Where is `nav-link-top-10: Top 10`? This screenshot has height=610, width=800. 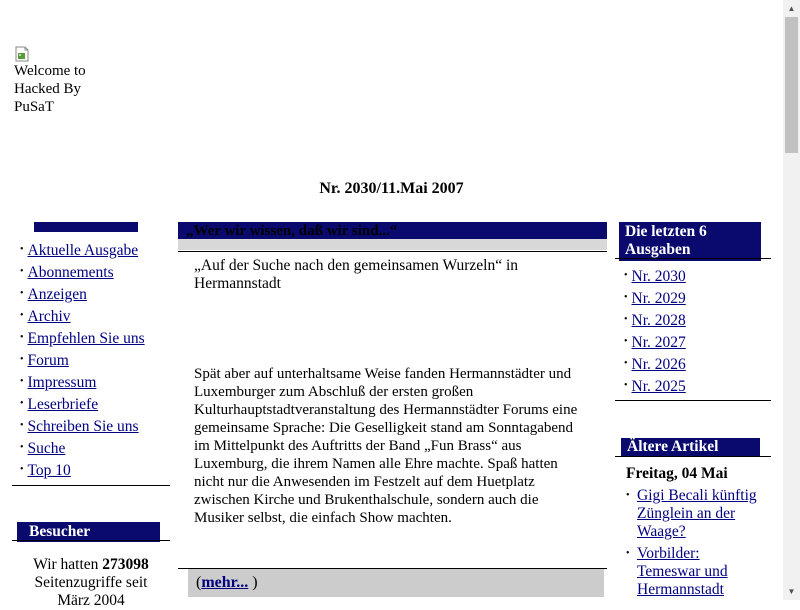
nav-link-top-10: Top 10 is located at coordinates (49, 470).